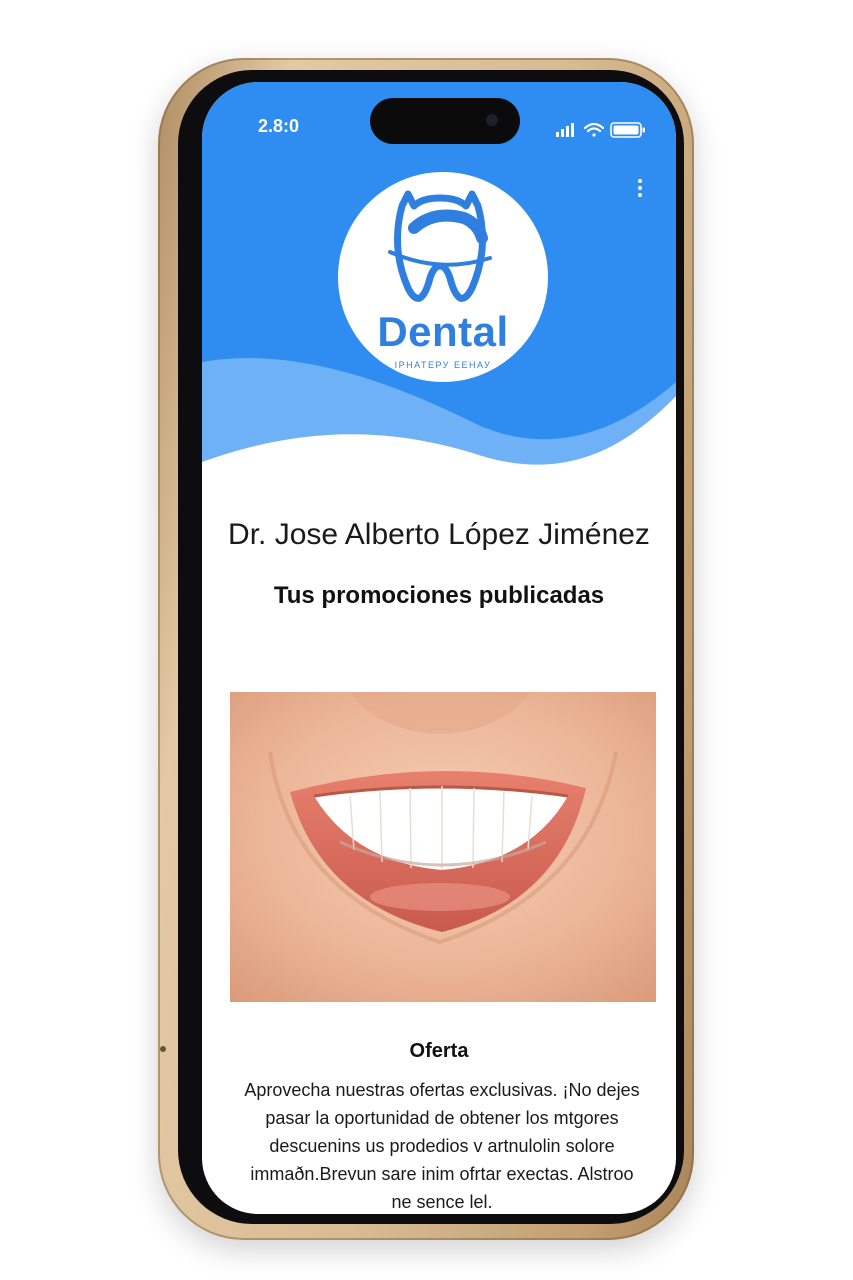  I want to click on tooth-icon, so click(440, 246).